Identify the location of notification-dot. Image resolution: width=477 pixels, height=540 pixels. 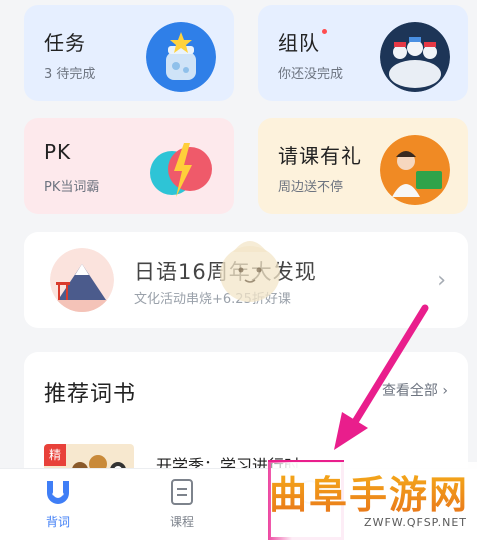
(324, 31).